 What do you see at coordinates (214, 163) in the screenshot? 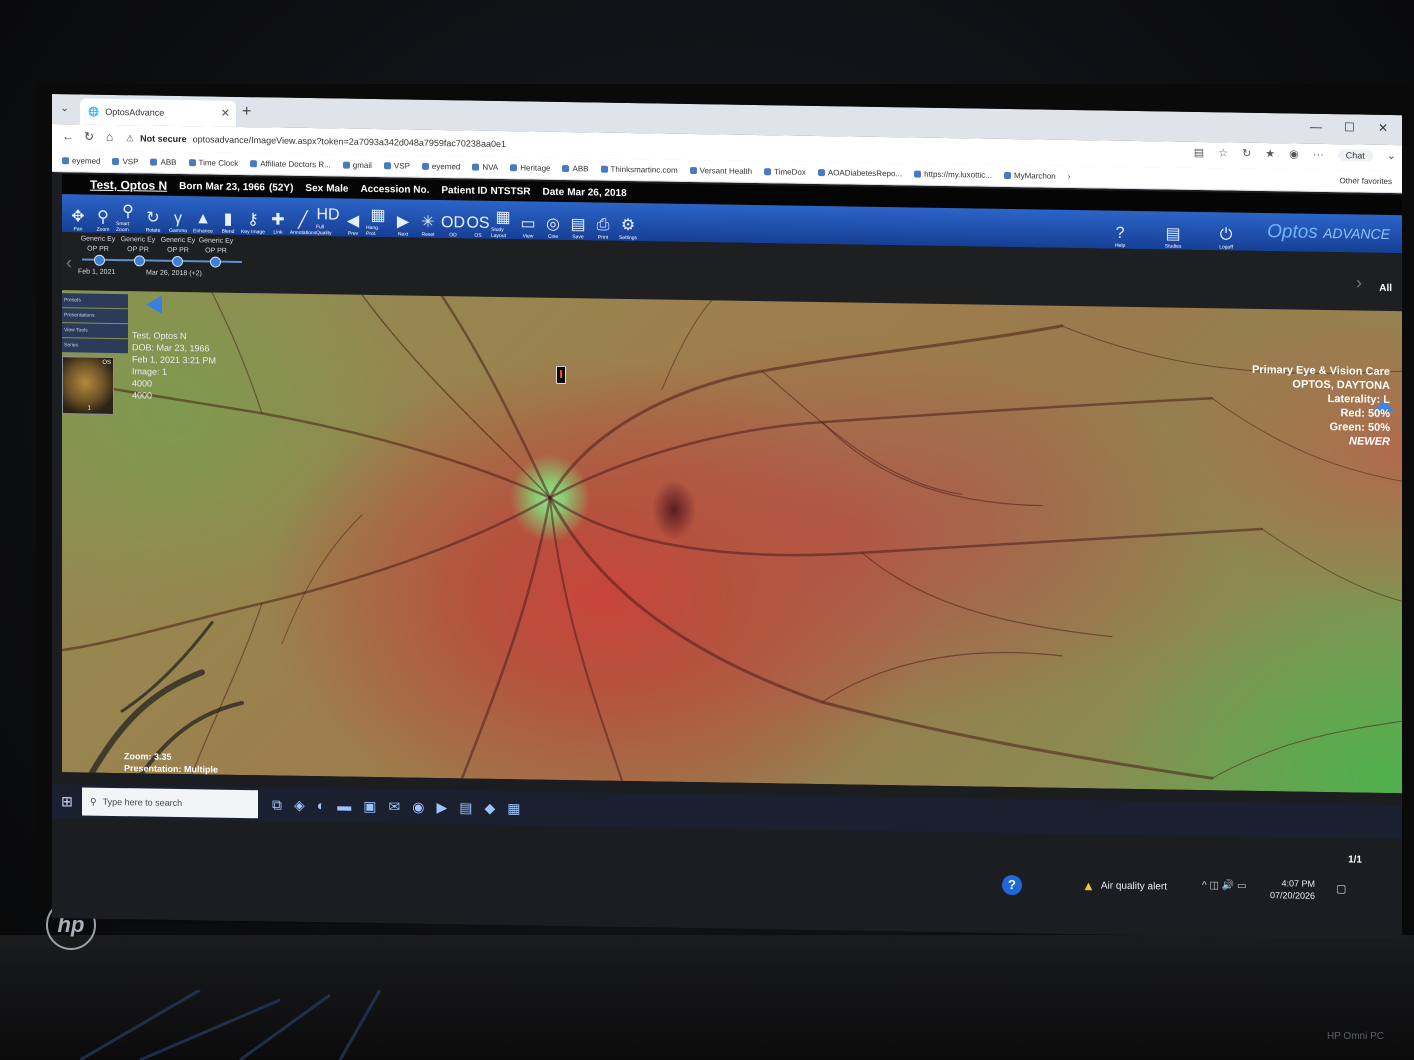
I see `bookmark-item: Time Clock` at bounding box center [214, 163].